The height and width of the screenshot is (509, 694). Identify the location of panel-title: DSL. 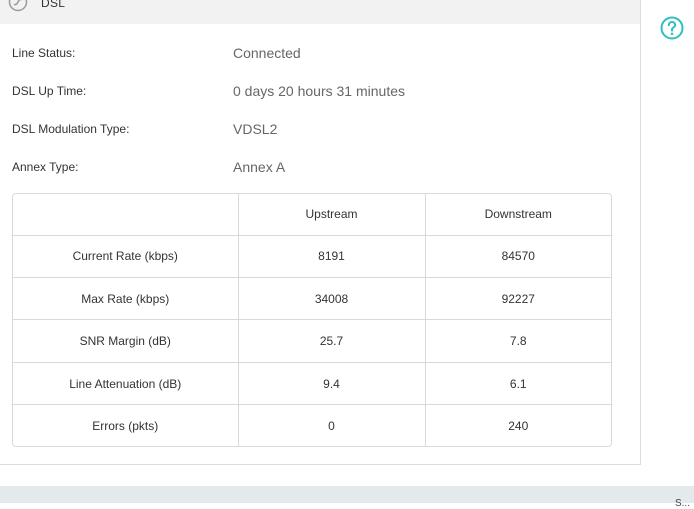
(53, 5).